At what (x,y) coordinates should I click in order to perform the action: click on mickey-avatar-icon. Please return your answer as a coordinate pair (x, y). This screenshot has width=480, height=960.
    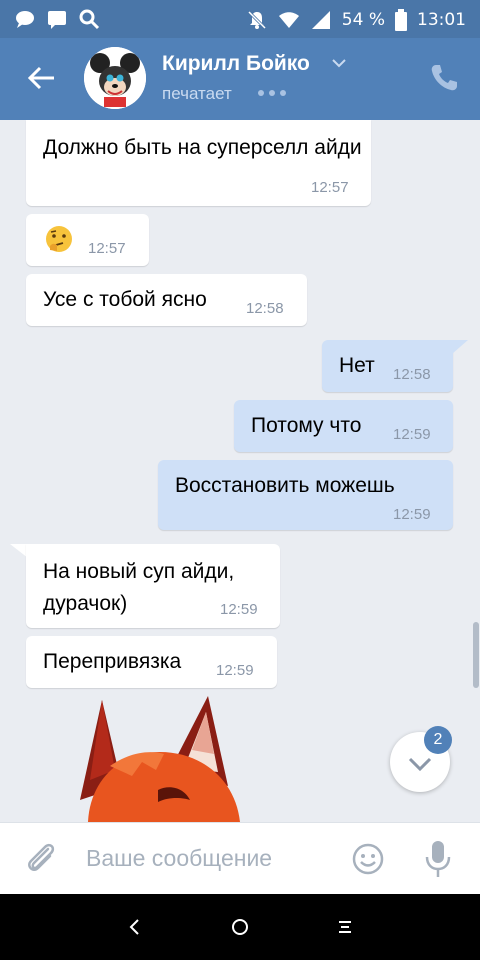
    Looking at the image, I should click on (115, 78).